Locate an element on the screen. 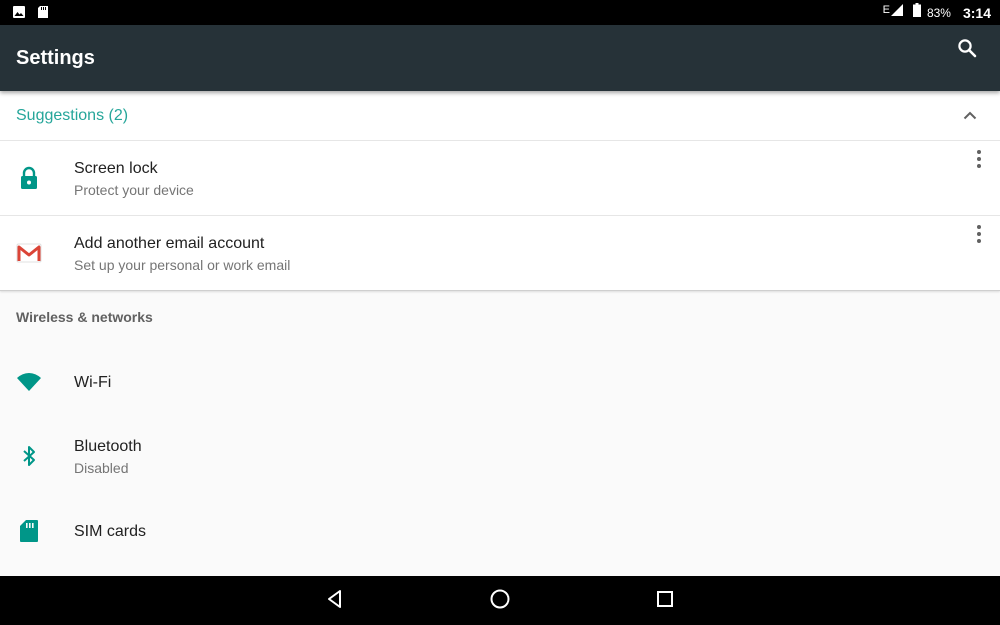 Image resolution: width=1000 pixels, height=625 pixels. settings-item-title: Wi-Fi is located at coordinates (93, 382).